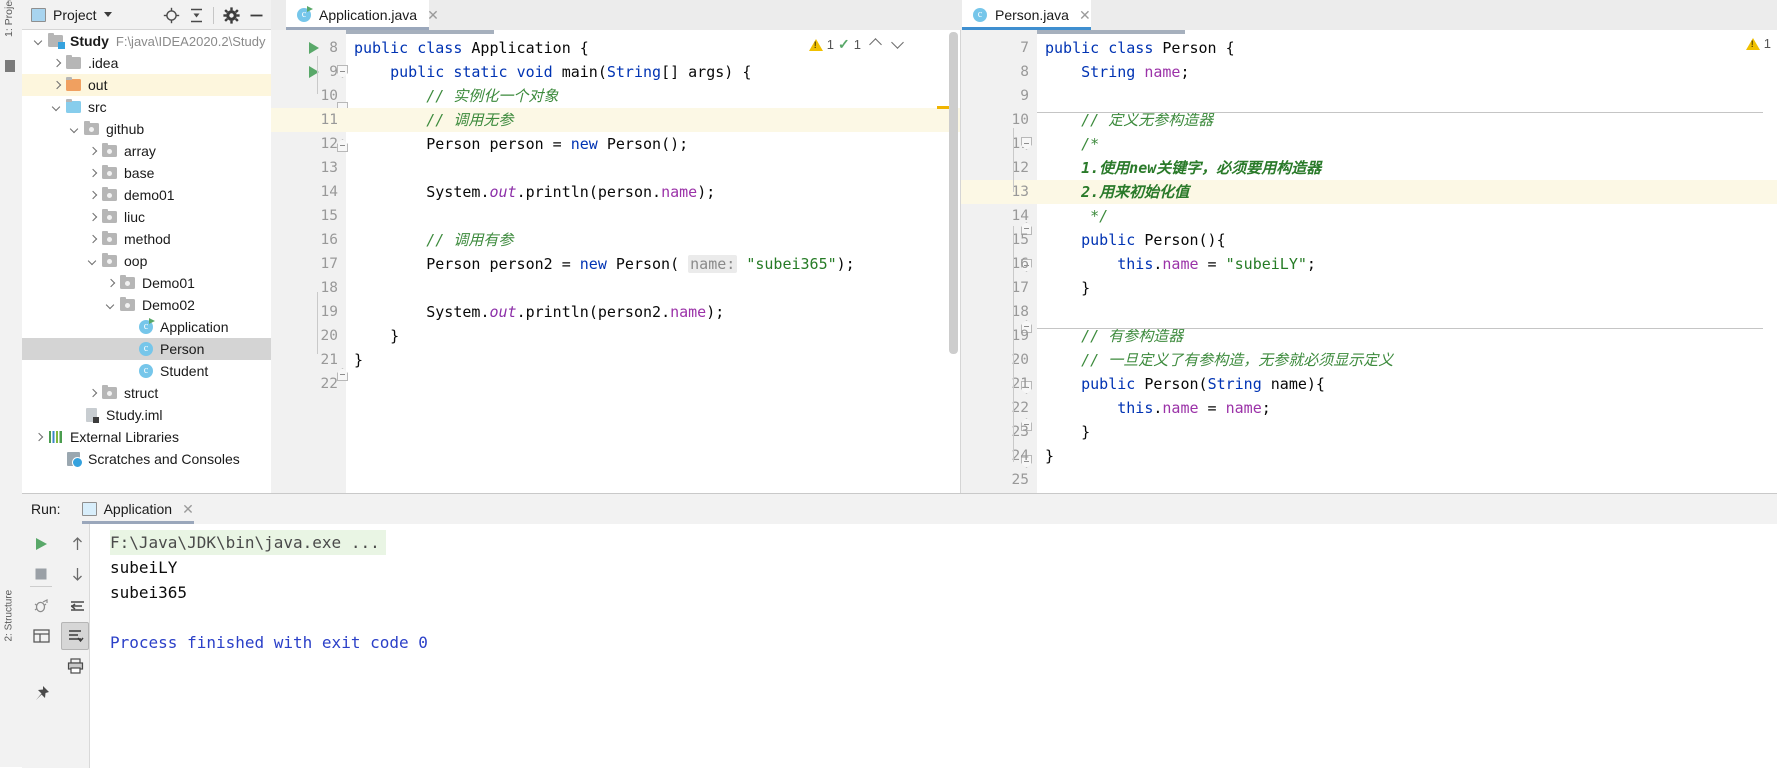 This screenshot has width=1777, height=768. I want to click on tree-node-application: c Application, so click(146, 327).